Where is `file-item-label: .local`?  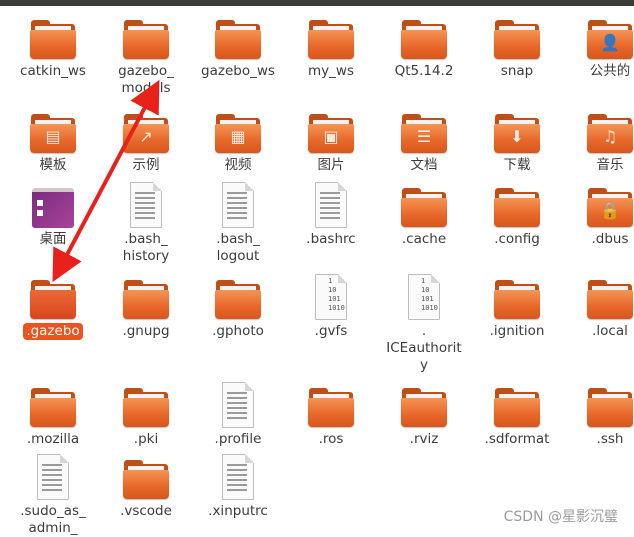
file-item-label: .local is located at coordinates (610, 331).